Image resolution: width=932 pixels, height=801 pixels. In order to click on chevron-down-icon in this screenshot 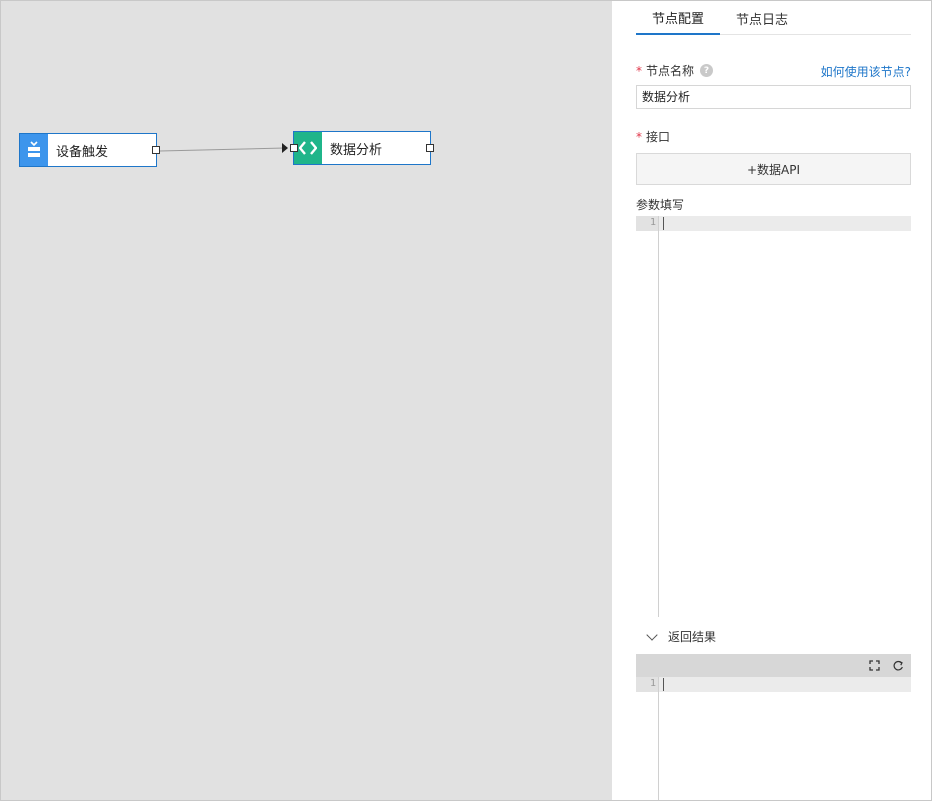, I will do `click(652, 634)`.